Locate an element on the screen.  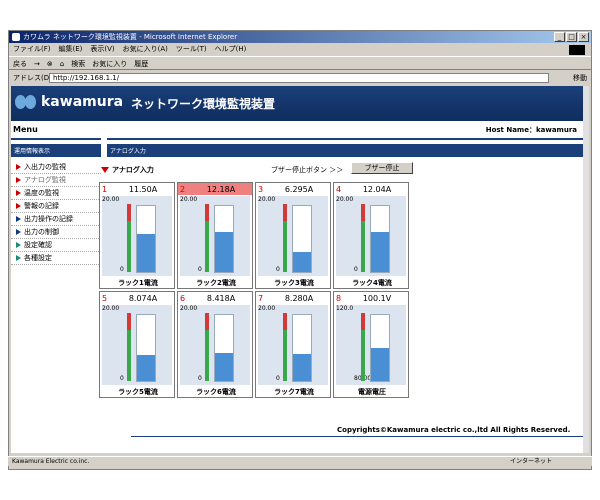
gauge: 120.080.00 is located at coordinates (371, 345).